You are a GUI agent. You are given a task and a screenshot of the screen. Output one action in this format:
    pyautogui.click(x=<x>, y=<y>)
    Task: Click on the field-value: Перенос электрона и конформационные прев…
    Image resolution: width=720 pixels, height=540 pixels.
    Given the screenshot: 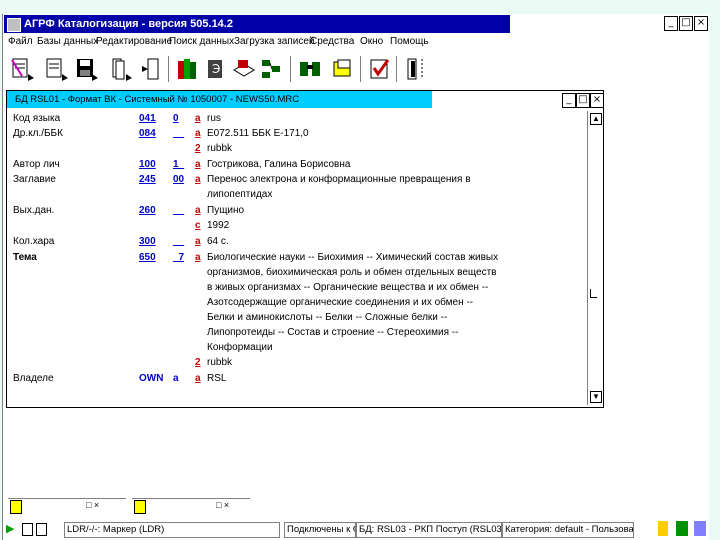 What is the action you would take?
    pyautogui.click(x=339, y=179)
    